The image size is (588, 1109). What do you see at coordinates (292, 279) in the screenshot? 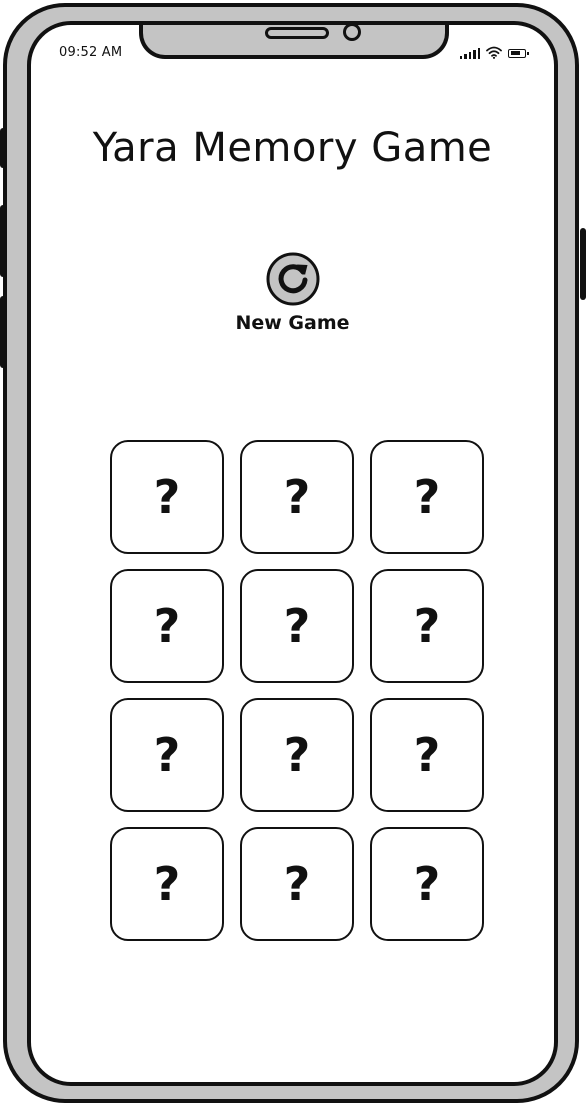
I see `refresh-icon` at bounding box center [292, 279].